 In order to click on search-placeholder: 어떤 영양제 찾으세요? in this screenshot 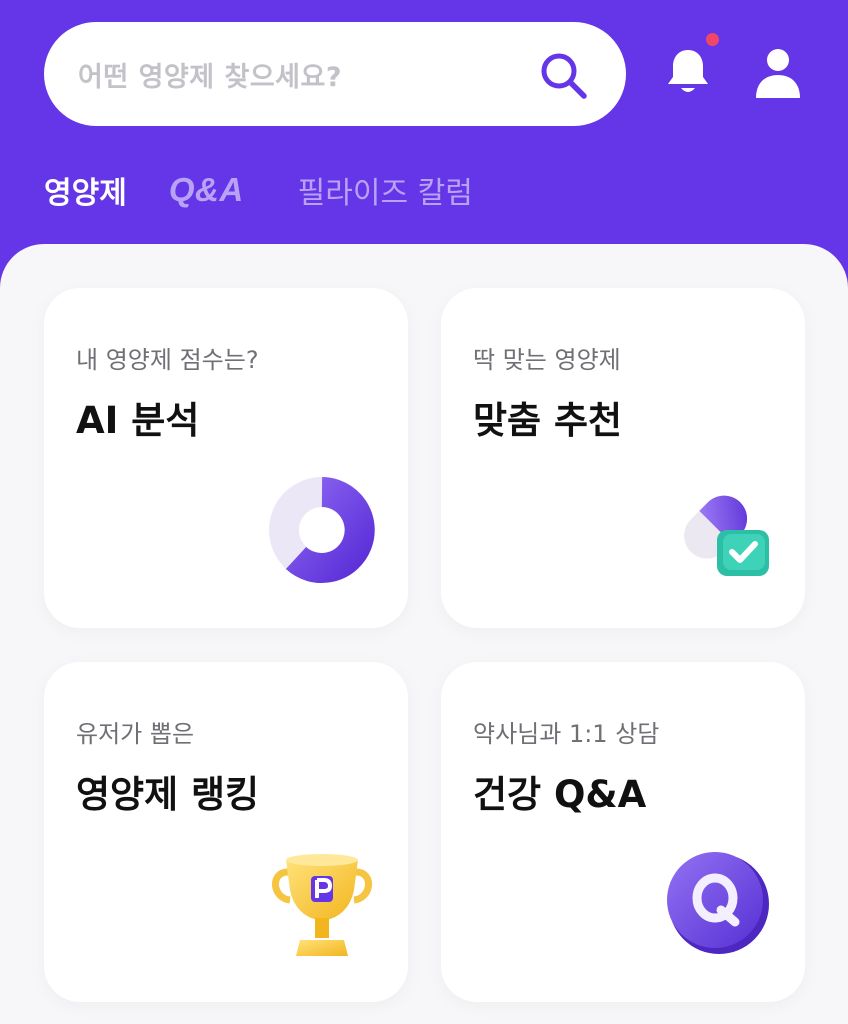, I will do `click(210, 77)`.